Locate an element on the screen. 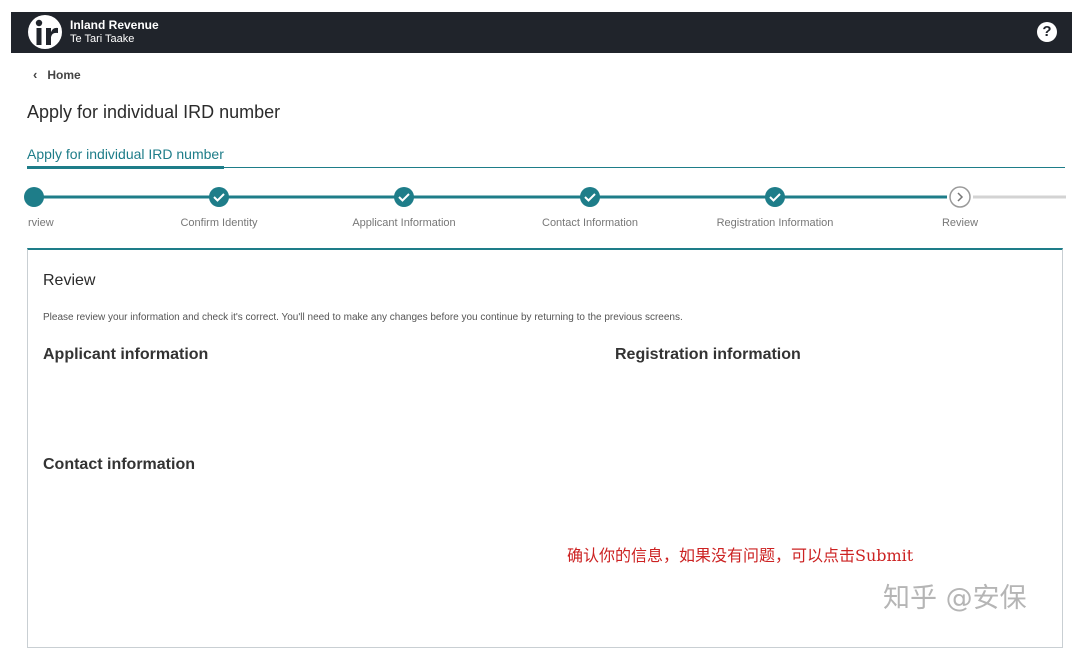  step-5-check-icon is located at coordinates (775, 197).